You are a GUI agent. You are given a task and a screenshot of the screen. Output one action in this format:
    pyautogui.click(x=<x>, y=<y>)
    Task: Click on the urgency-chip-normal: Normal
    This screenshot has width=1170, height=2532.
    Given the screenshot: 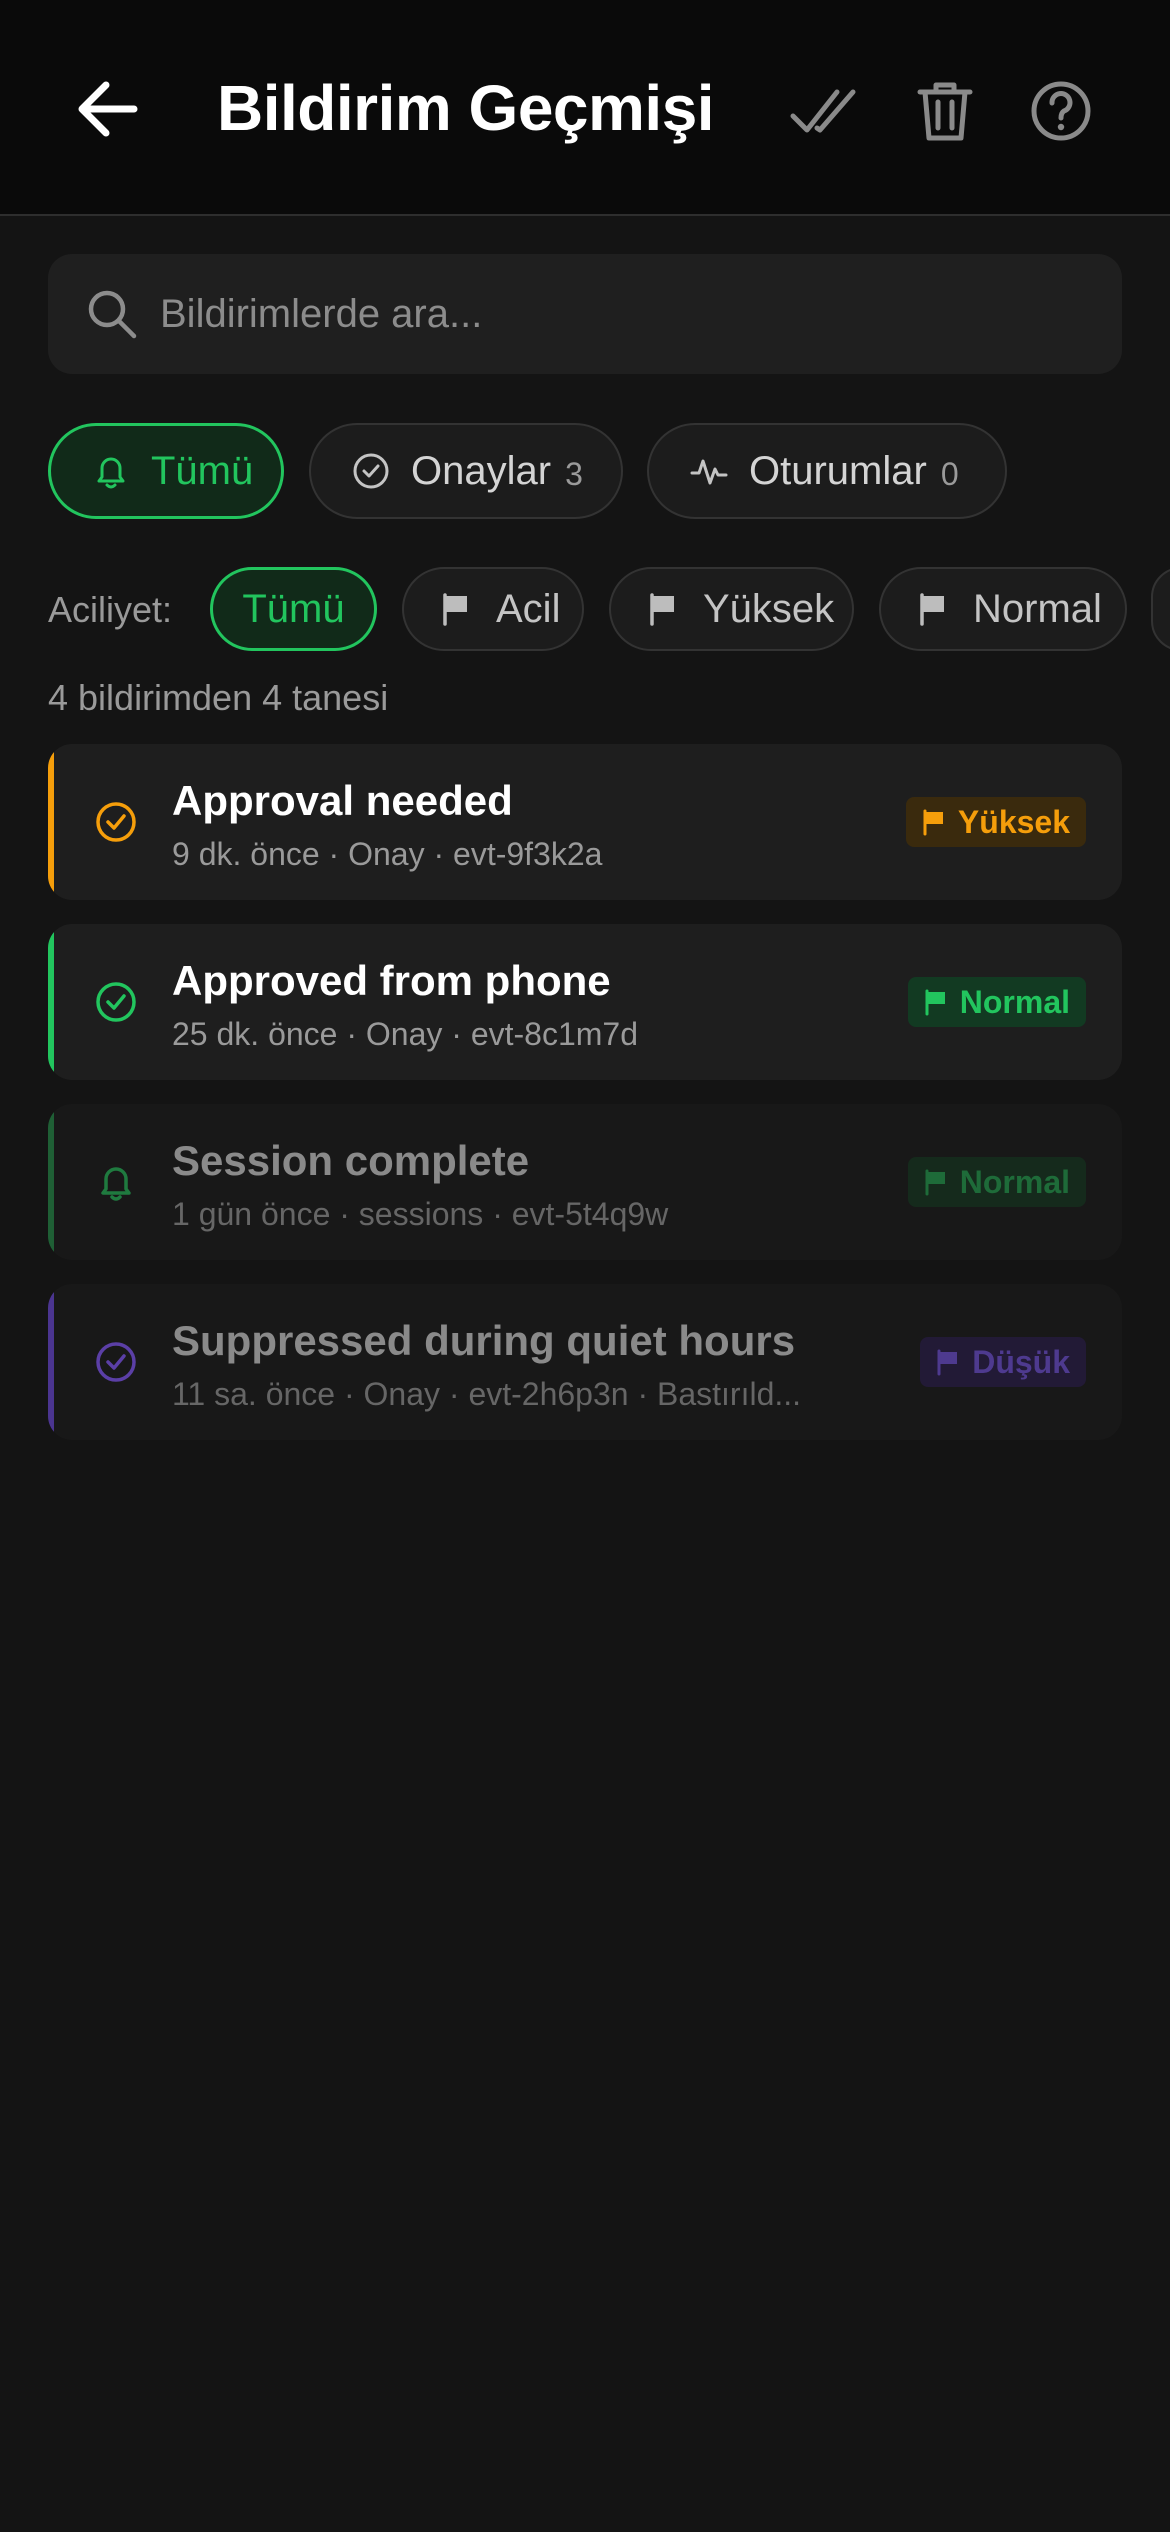 What is the action you would take?
    pyautogui.click(x=1003, y=609)
    